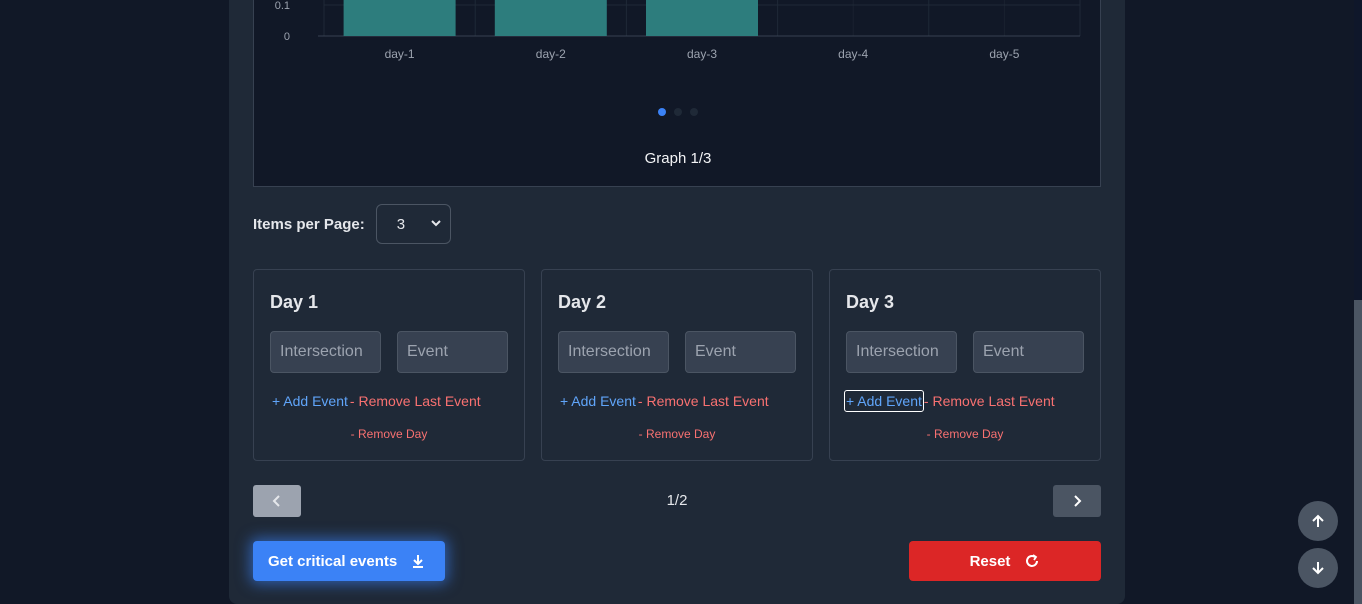 This screenshot has width=1362, height=604. What do you see at coordinates (551, 54) in the screenshot?
I see `x-tick-label: day-2` at bounding box center [551, 54].